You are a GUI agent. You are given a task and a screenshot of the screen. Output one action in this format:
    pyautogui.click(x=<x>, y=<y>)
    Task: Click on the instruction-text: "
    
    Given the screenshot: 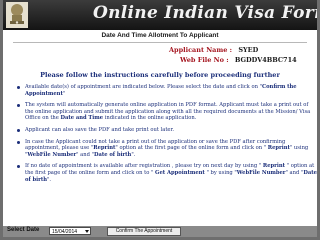 What is the action you would take?
    pyautogui.click(x=64, y=93)
    